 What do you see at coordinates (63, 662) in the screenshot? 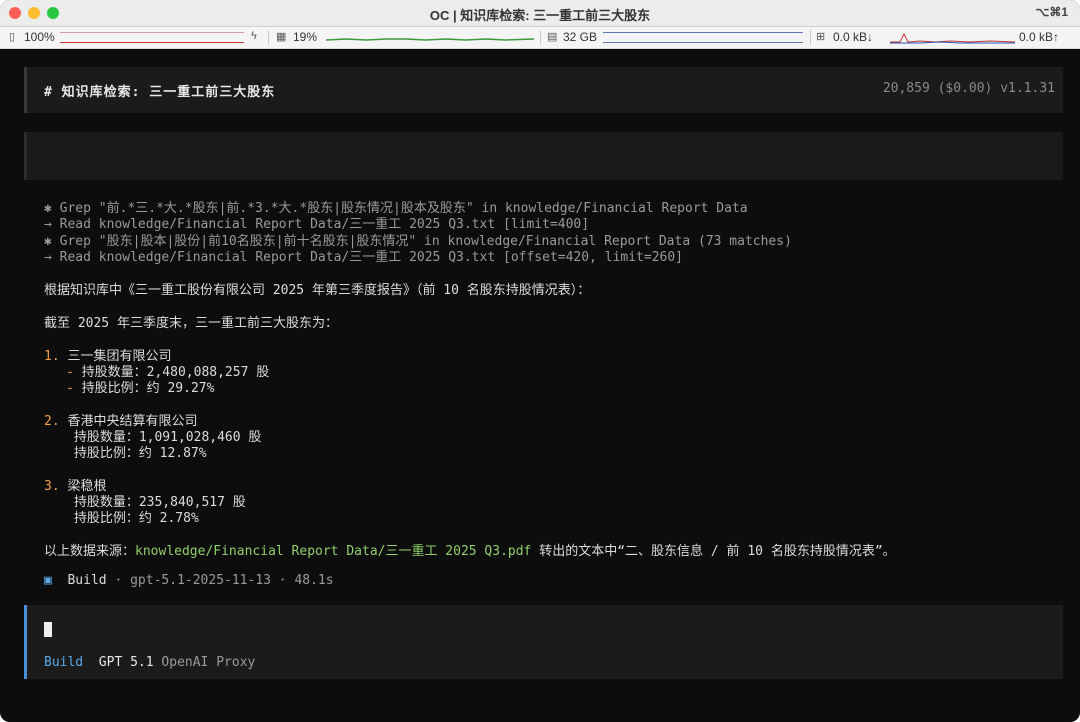
I see `mode-label: Build` at bounding box center [63, 662].